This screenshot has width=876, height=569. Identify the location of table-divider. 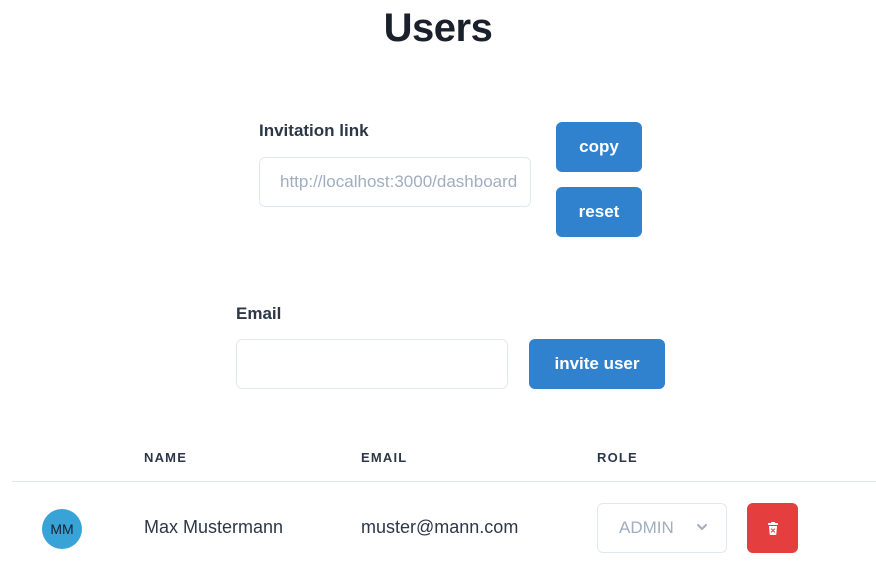
(444, 481).